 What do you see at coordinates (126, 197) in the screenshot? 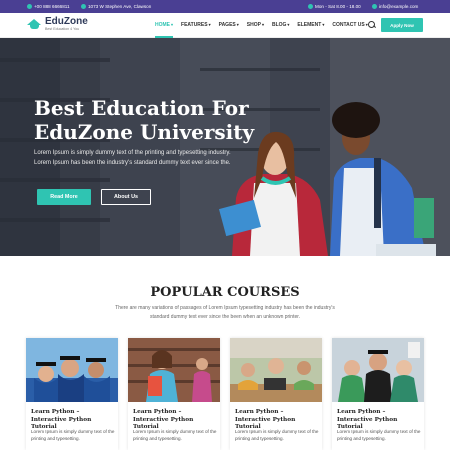
I see `about-us-button: About Us` at bounding box center [126, 197].